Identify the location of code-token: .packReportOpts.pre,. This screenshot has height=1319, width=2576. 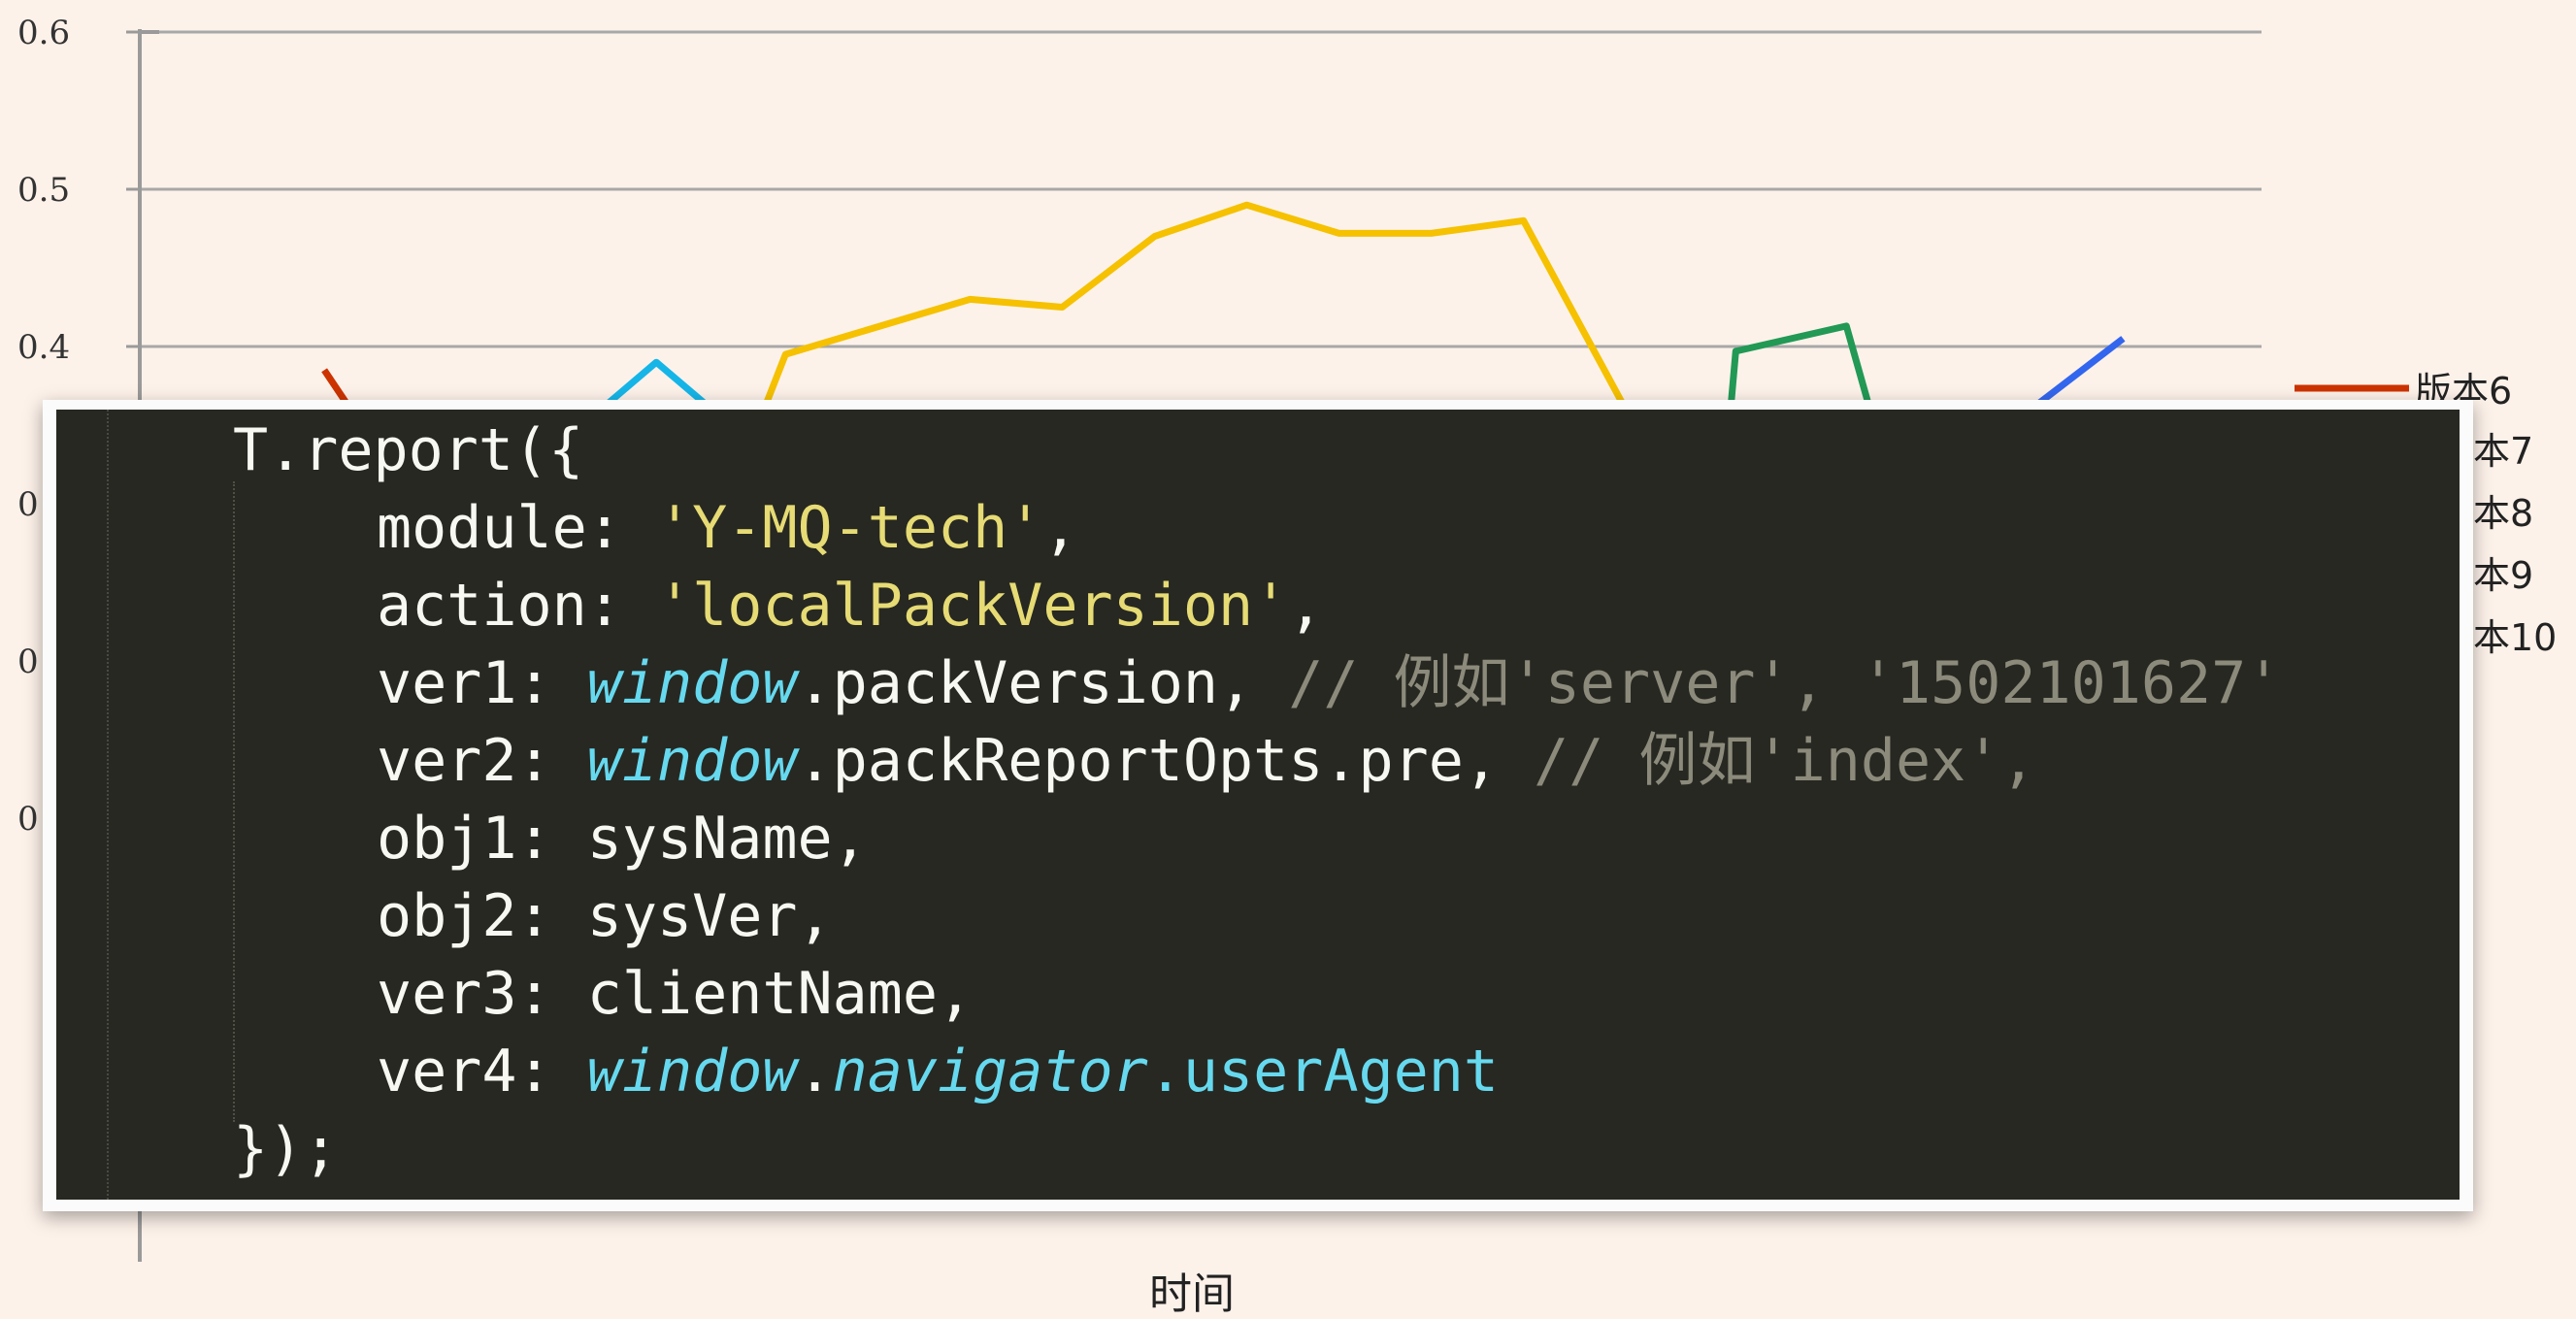
(1166, 761).